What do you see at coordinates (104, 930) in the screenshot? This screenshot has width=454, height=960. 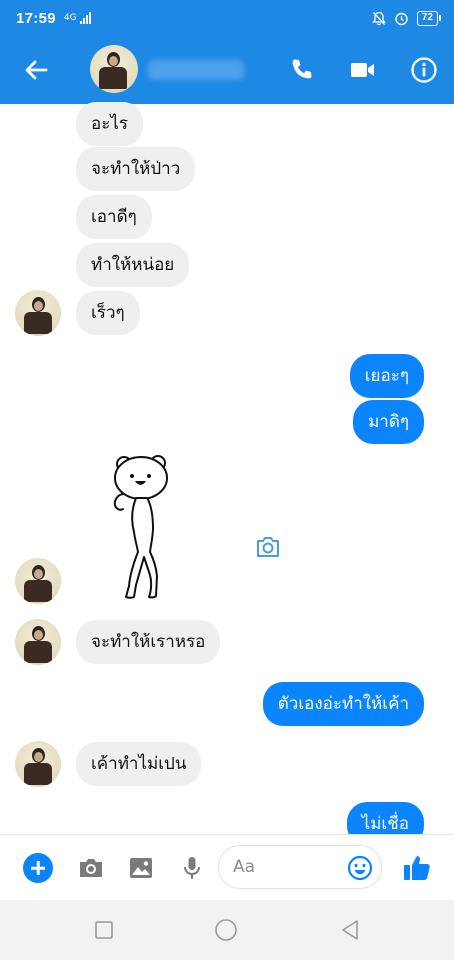 I see `recents-square-icon` at bounding box center [104, 930].